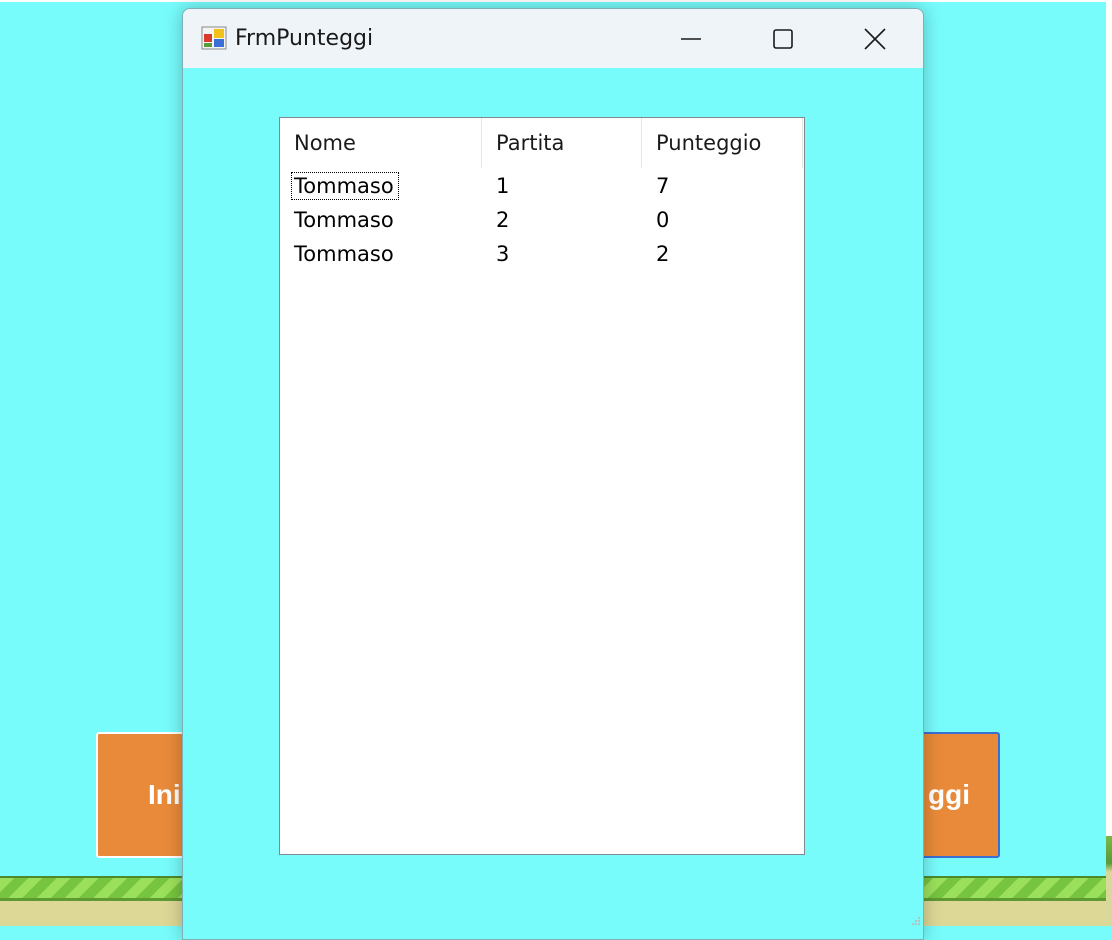 Image resolution: width=1112 pixels, height=940 pixels. I want to click on scores-button-label: ggi, so click(949, 794).